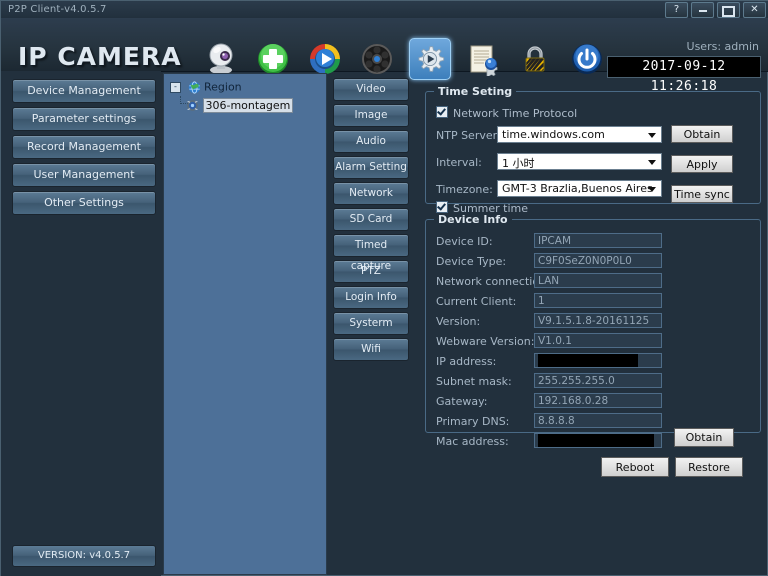  Describe the element at coordinates (476, 301) in the screenshot. I see `current-client-label: Current Client:` at that location.